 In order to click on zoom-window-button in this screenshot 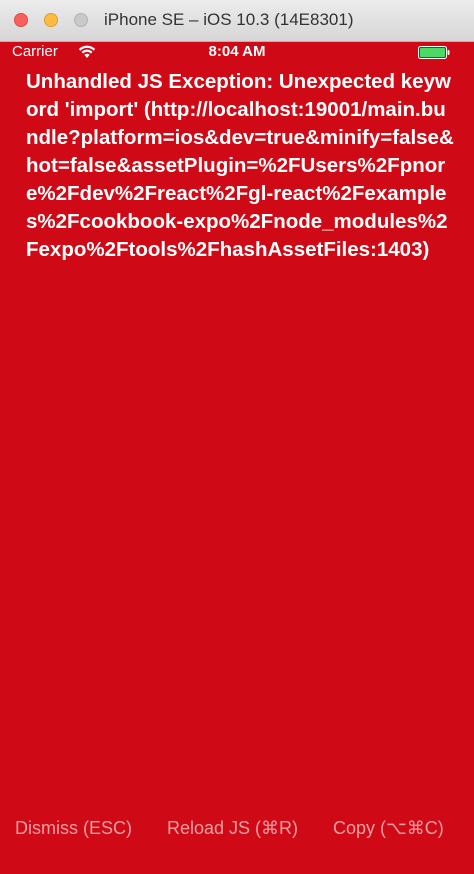, I will do `click(81, 20)`.